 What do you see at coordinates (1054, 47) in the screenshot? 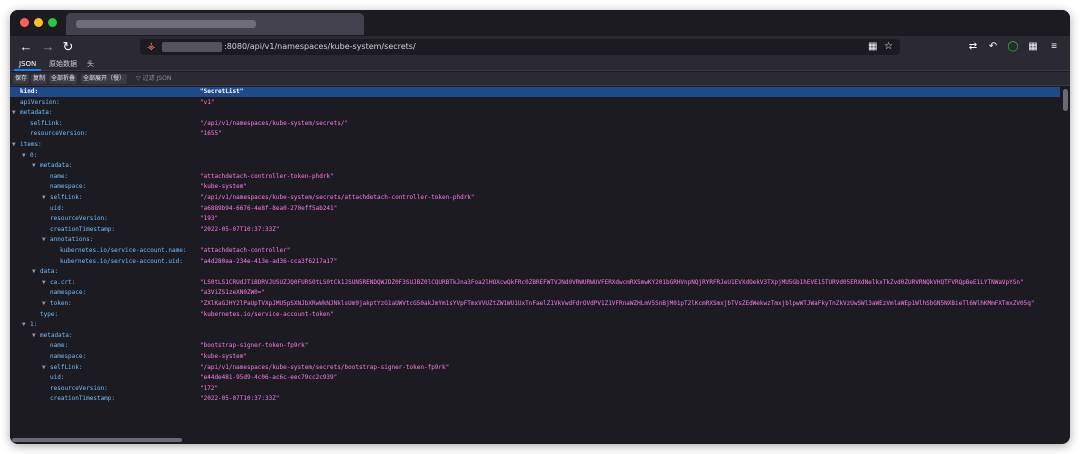
I see `menu-icon: ≡` at bounding box center [1054, 47].